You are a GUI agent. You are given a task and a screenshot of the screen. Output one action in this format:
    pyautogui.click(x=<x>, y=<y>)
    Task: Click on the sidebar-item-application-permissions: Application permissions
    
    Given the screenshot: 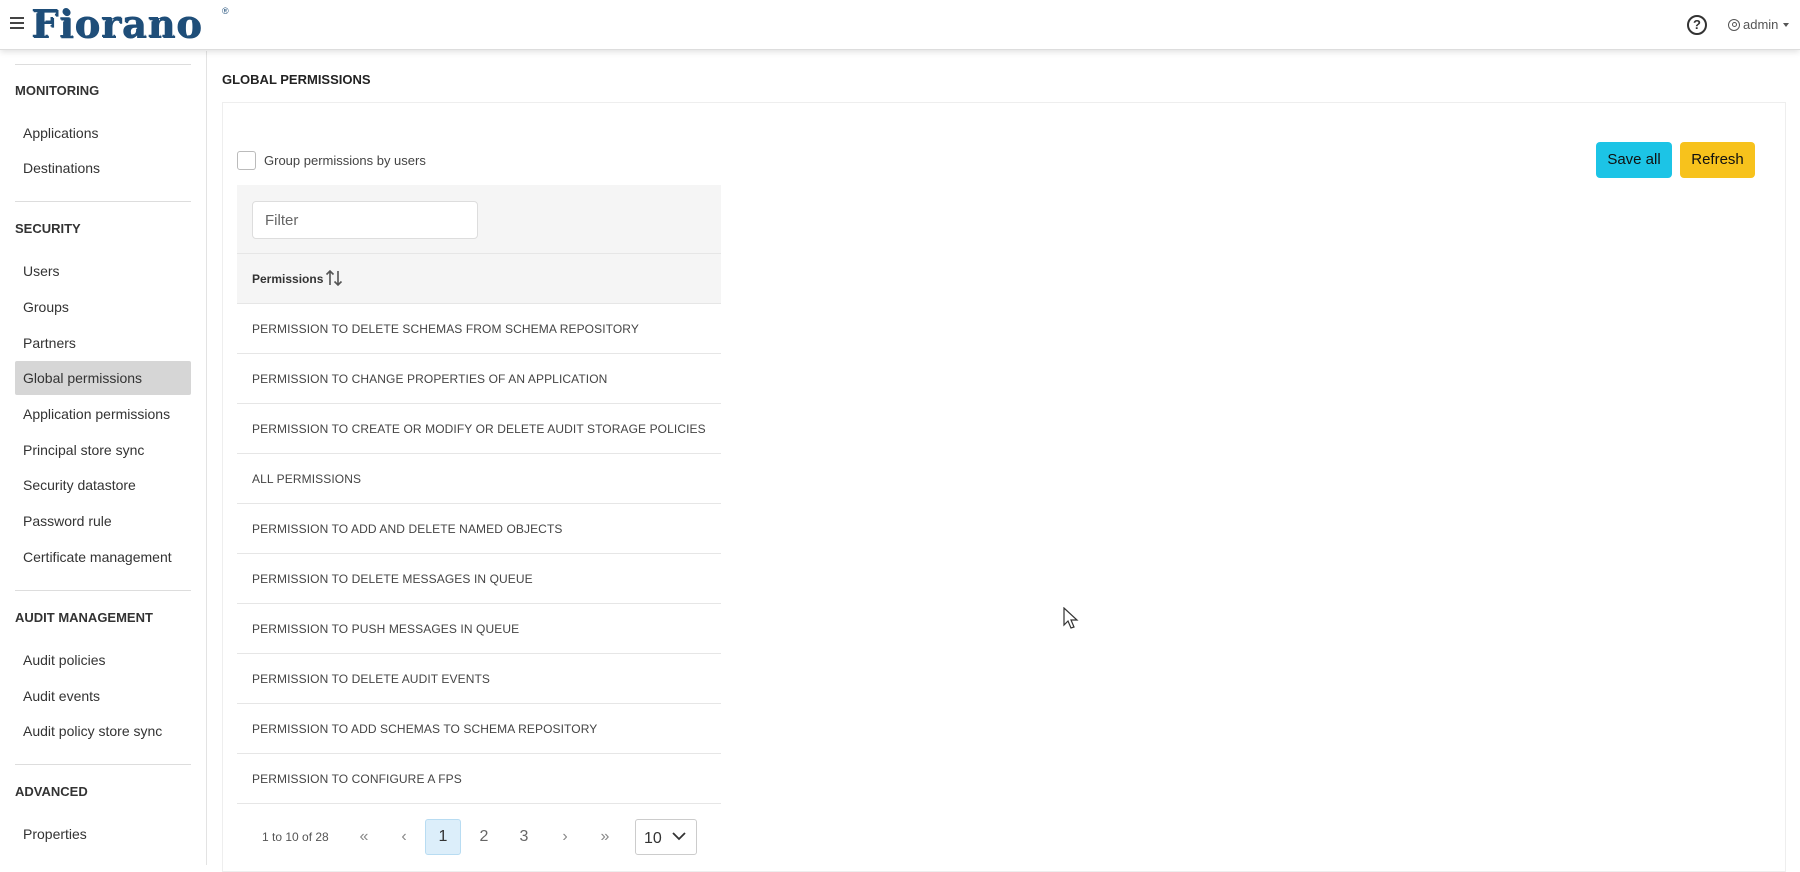 What is the action you would take?
    pyautogui.click(x=103, y=414)
    